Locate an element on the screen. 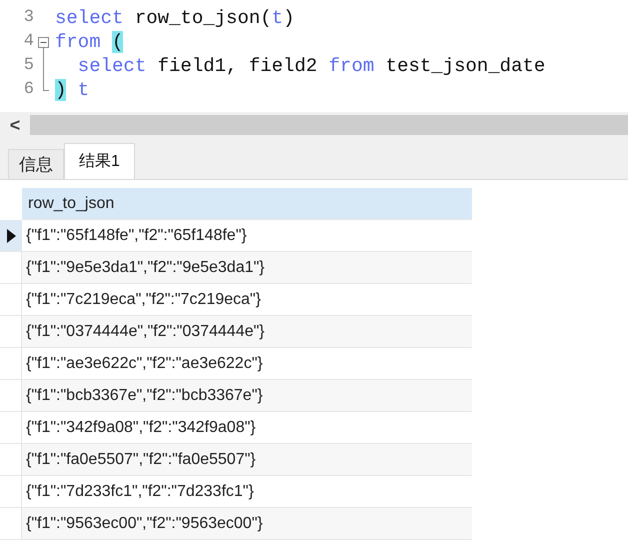 The height and width of the screenshot is (554, 628). line-number: 3 is located at coordinates (28, 18).